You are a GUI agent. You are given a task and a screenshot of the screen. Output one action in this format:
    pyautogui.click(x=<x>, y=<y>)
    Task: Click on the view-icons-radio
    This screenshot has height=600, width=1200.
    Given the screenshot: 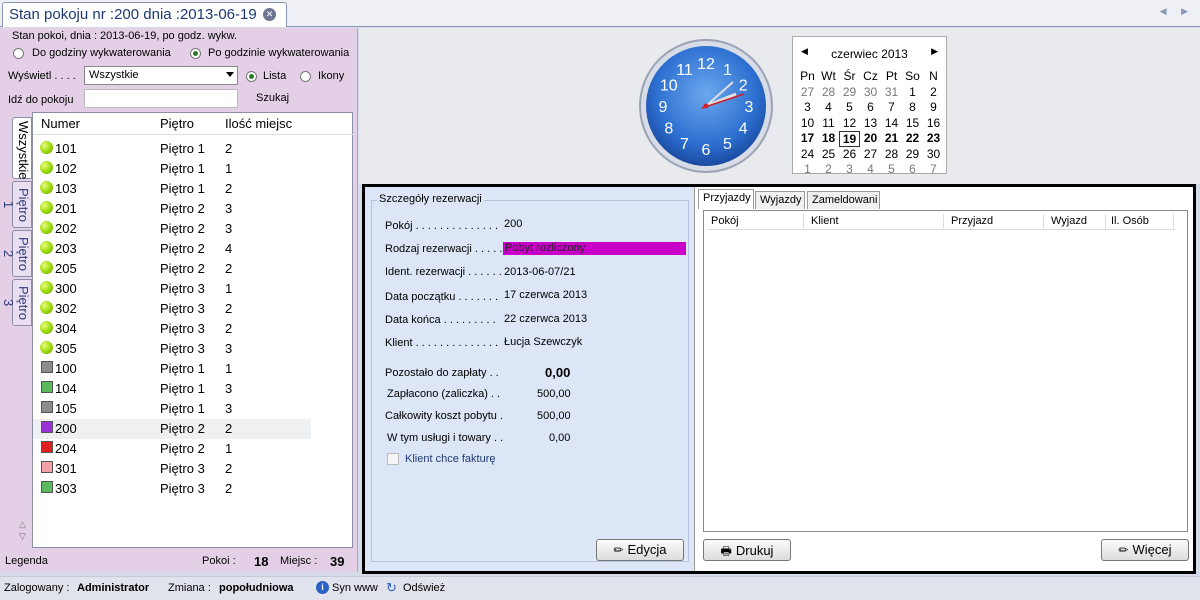 What is the action you would take?
    pyautogui.click(x=305, y=76)
    